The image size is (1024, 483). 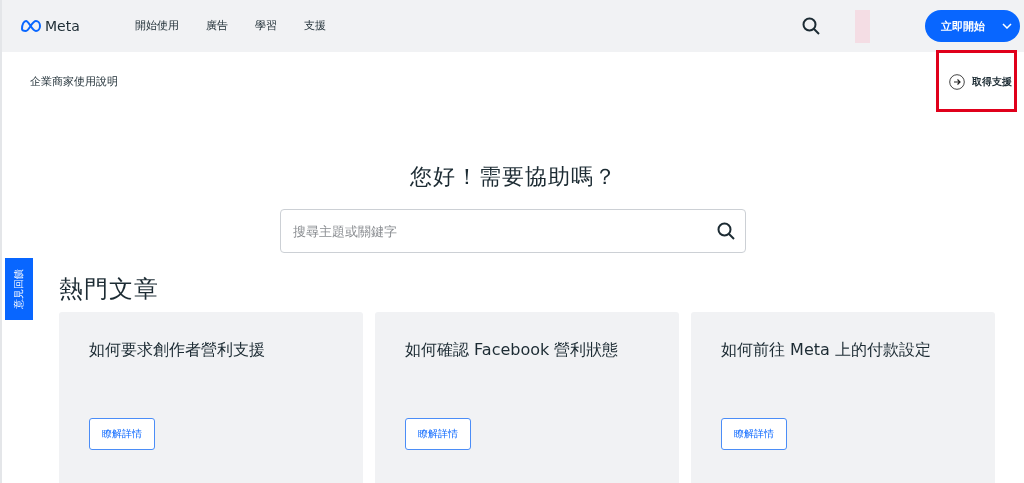 I want to click on meta-logo-icon, so click(x=31, y=26).